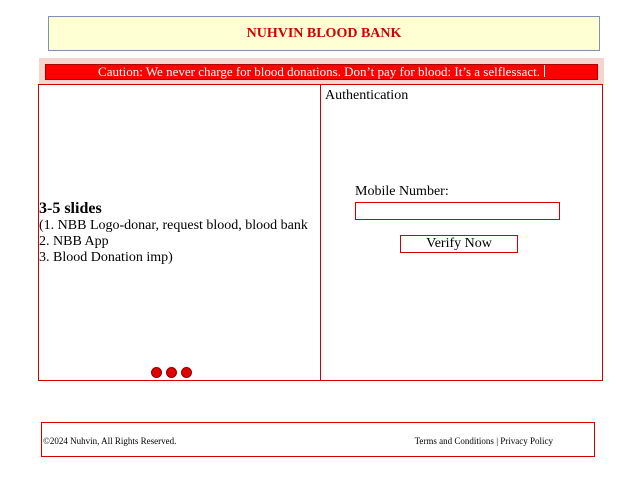 The height and width of the screenshot is (493, 632). What do you see at coordinates (106, 257) in the screenshot?
I see `slides-line-3: 3. Blood Donation imp)` at bounding box center [106, 257].